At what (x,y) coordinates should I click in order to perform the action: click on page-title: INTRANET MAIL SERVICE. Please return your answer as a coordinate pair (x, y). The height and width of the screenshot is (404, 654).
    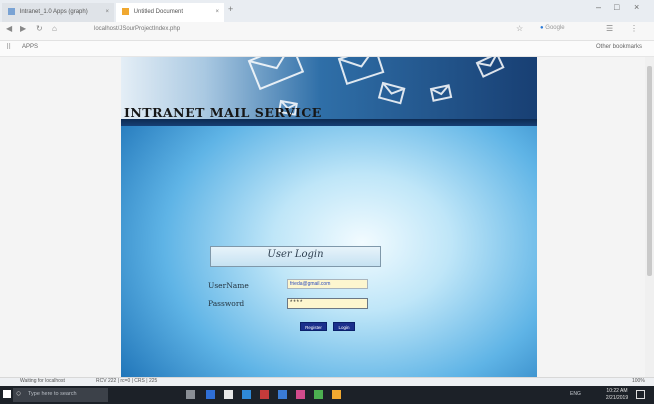
    Looking at the image, I should click on (223, 112).